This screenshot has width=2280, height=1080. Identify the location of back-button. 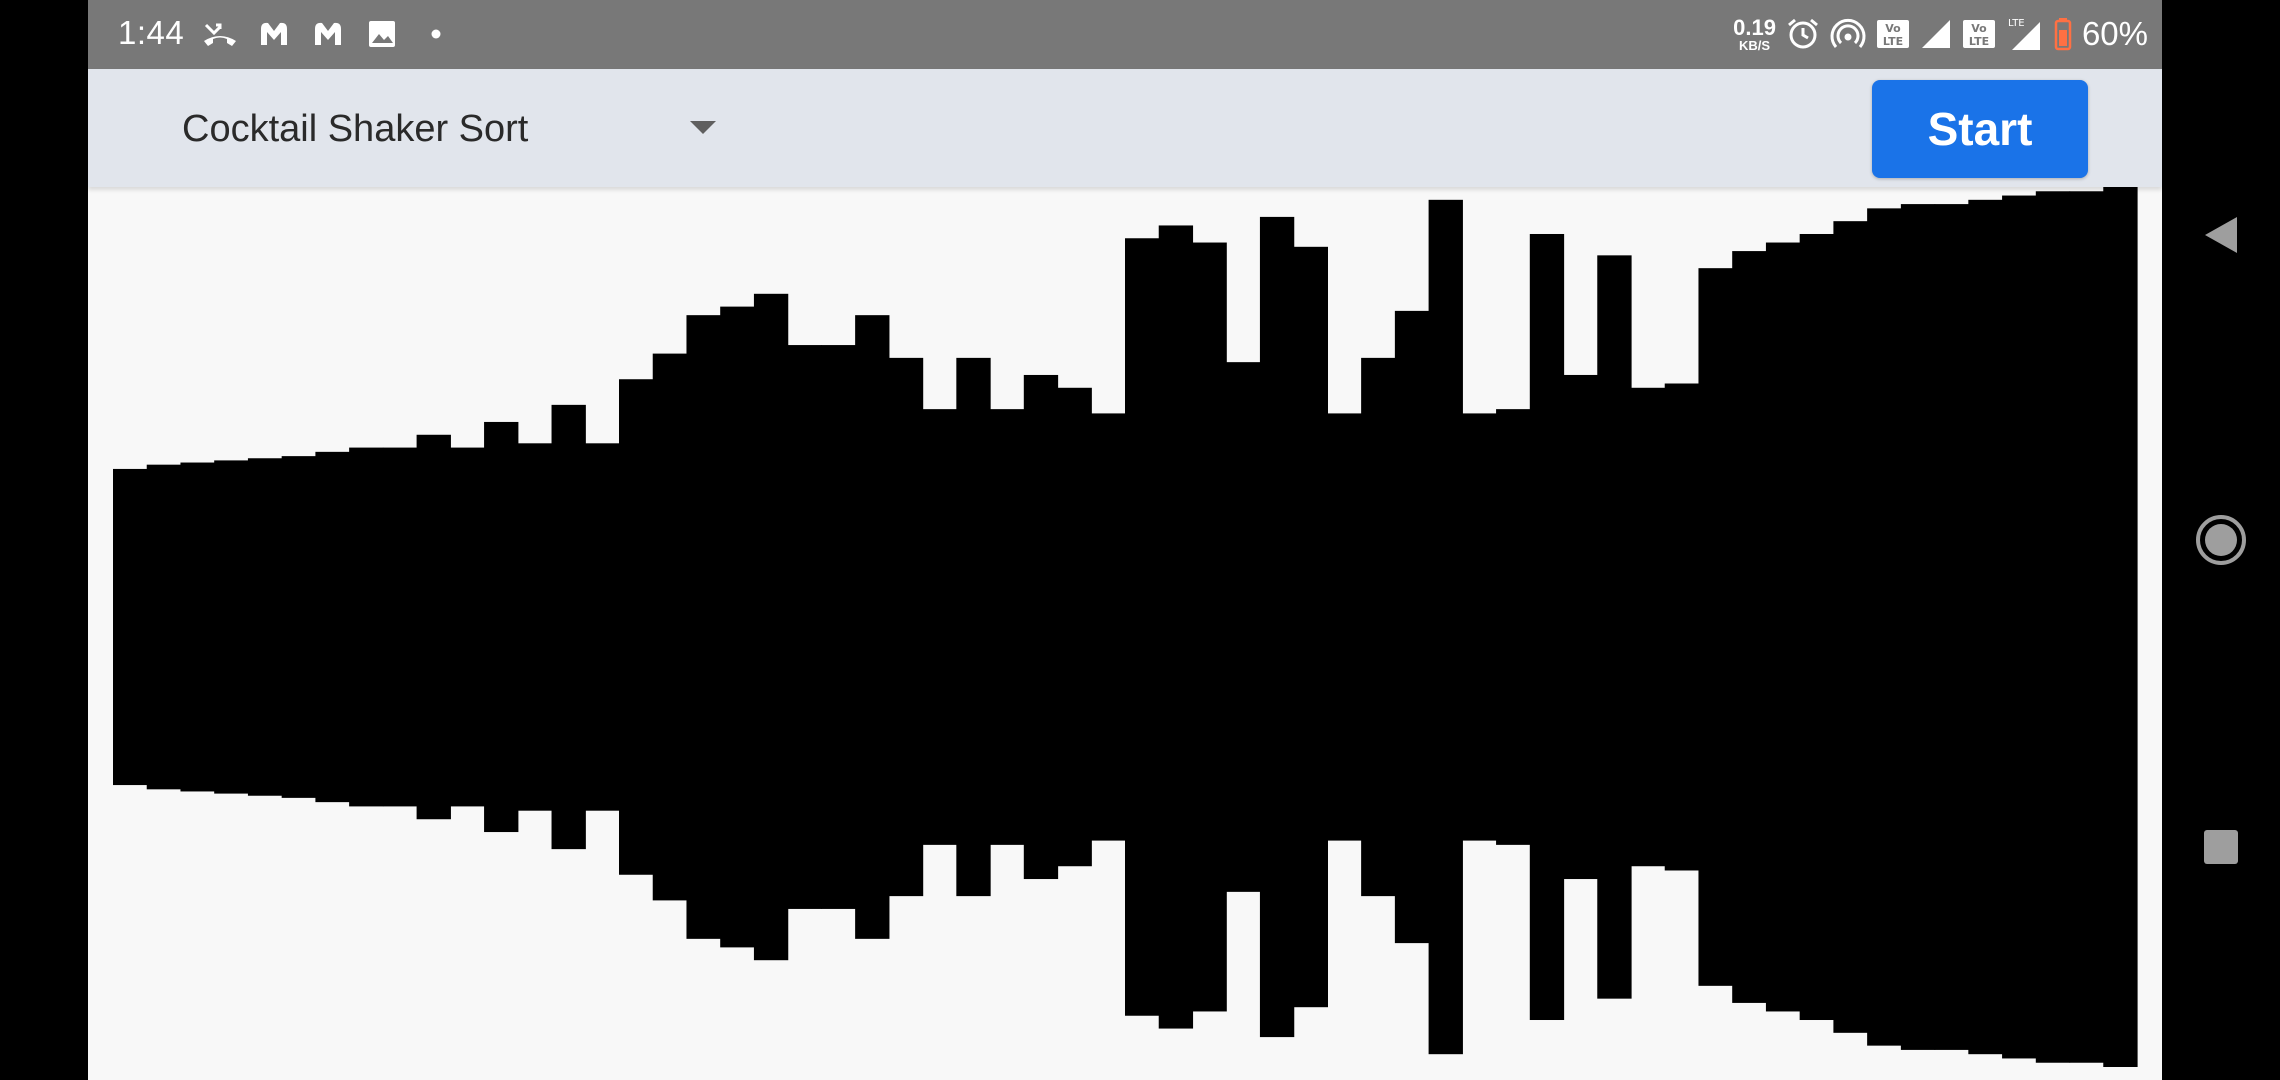
(2221, 235).